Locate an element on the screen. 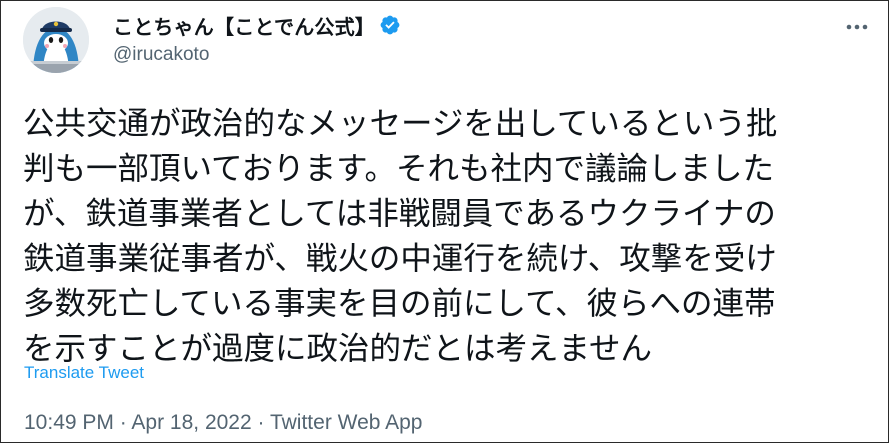 This screenshot has height=443, width=889. more-options-icon is located at coordinates (857, 27).